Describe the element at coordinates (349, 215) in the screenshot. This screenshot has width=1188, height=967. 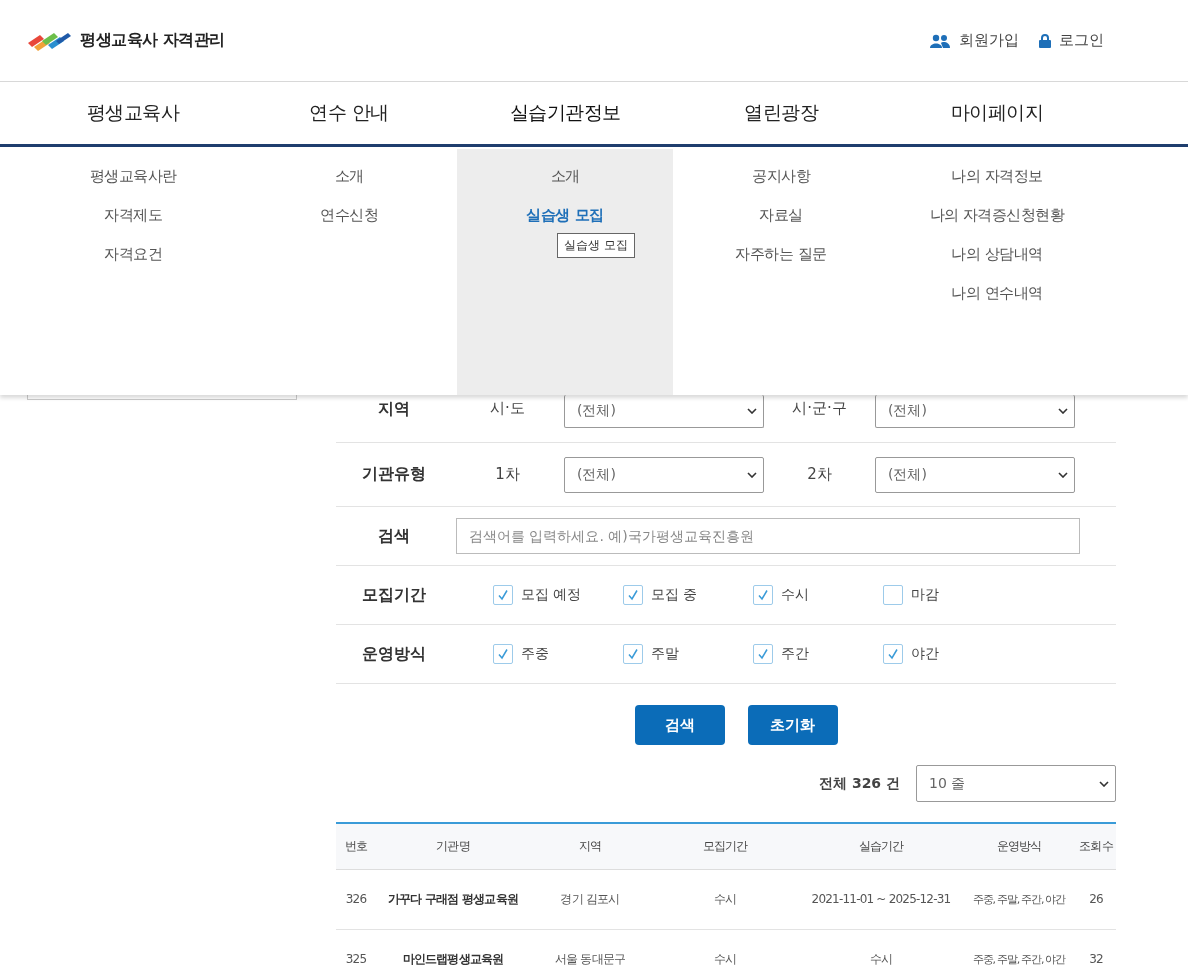
I see `submenu-item: 연수신청` at that location.